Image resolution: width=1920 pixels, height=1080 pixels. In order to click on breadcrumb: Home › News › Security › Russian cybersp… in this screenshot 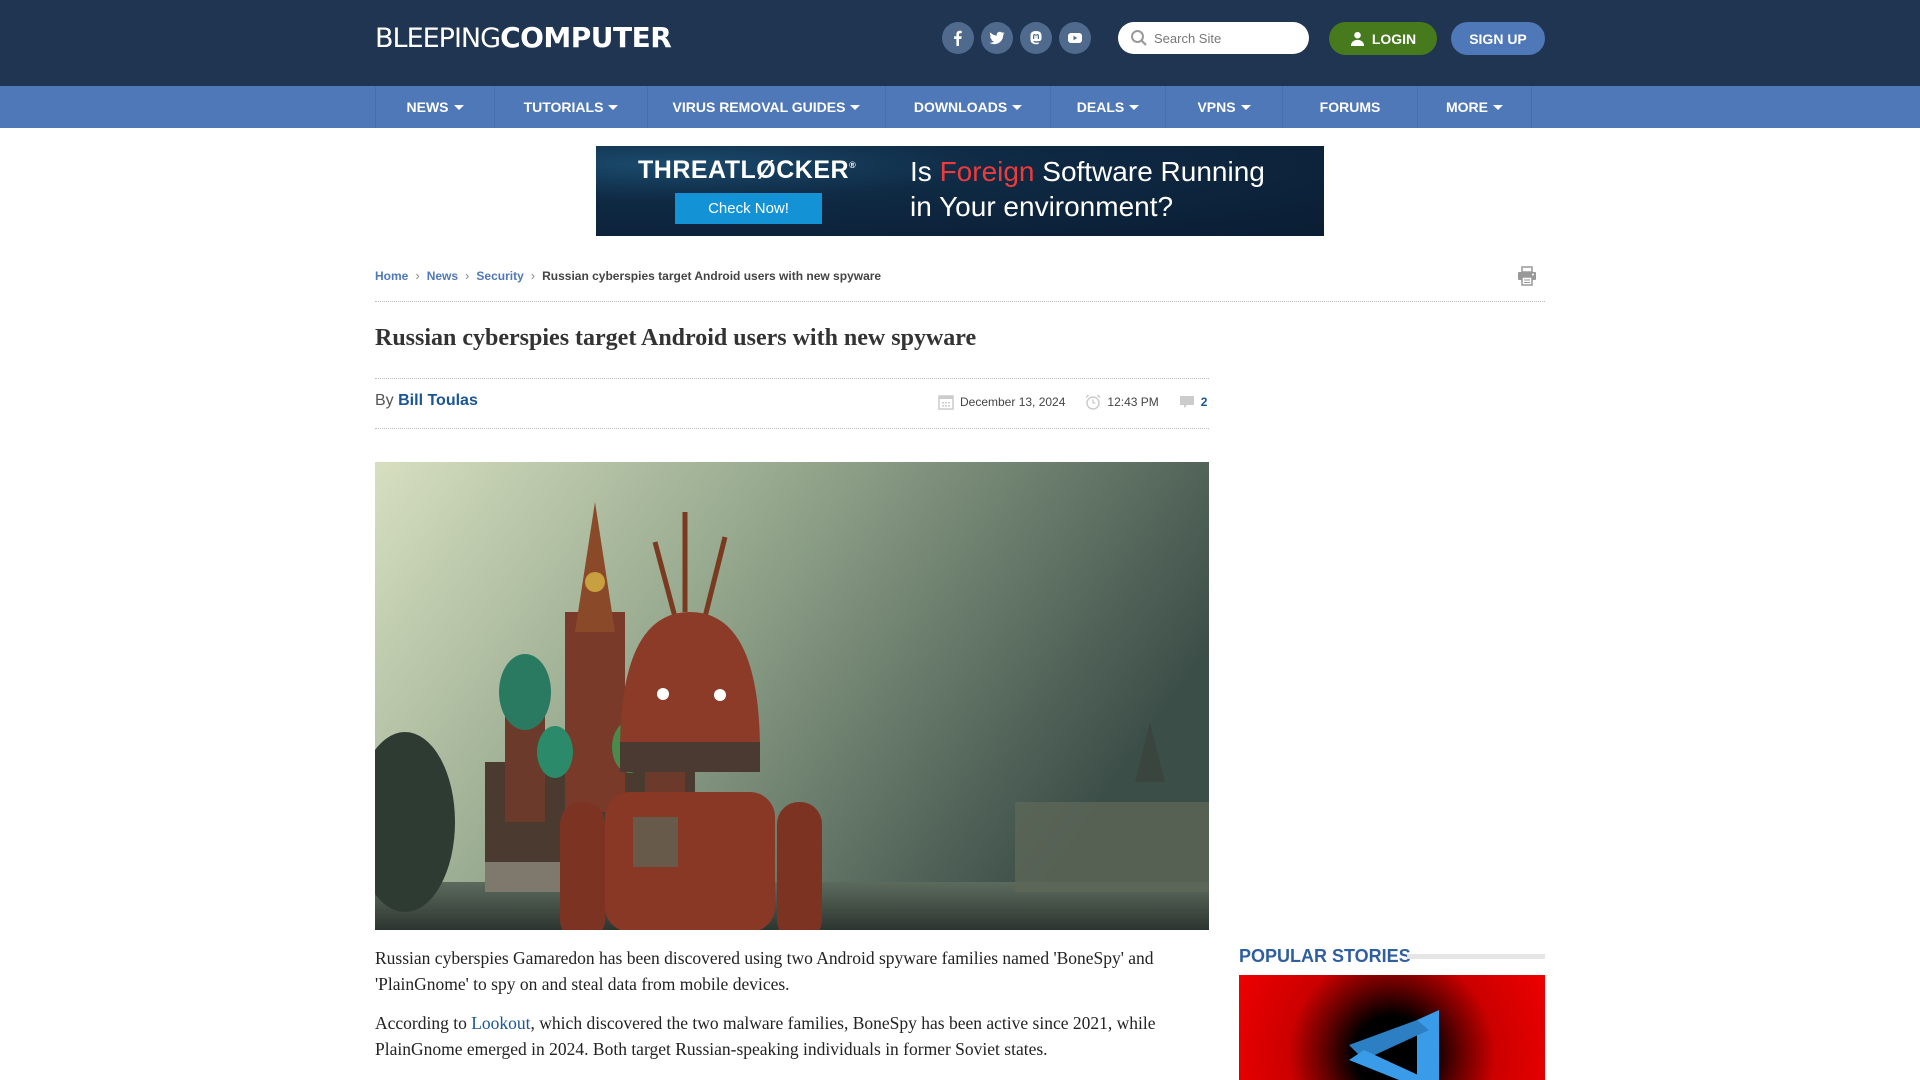, I will do `click(628, 275)`.